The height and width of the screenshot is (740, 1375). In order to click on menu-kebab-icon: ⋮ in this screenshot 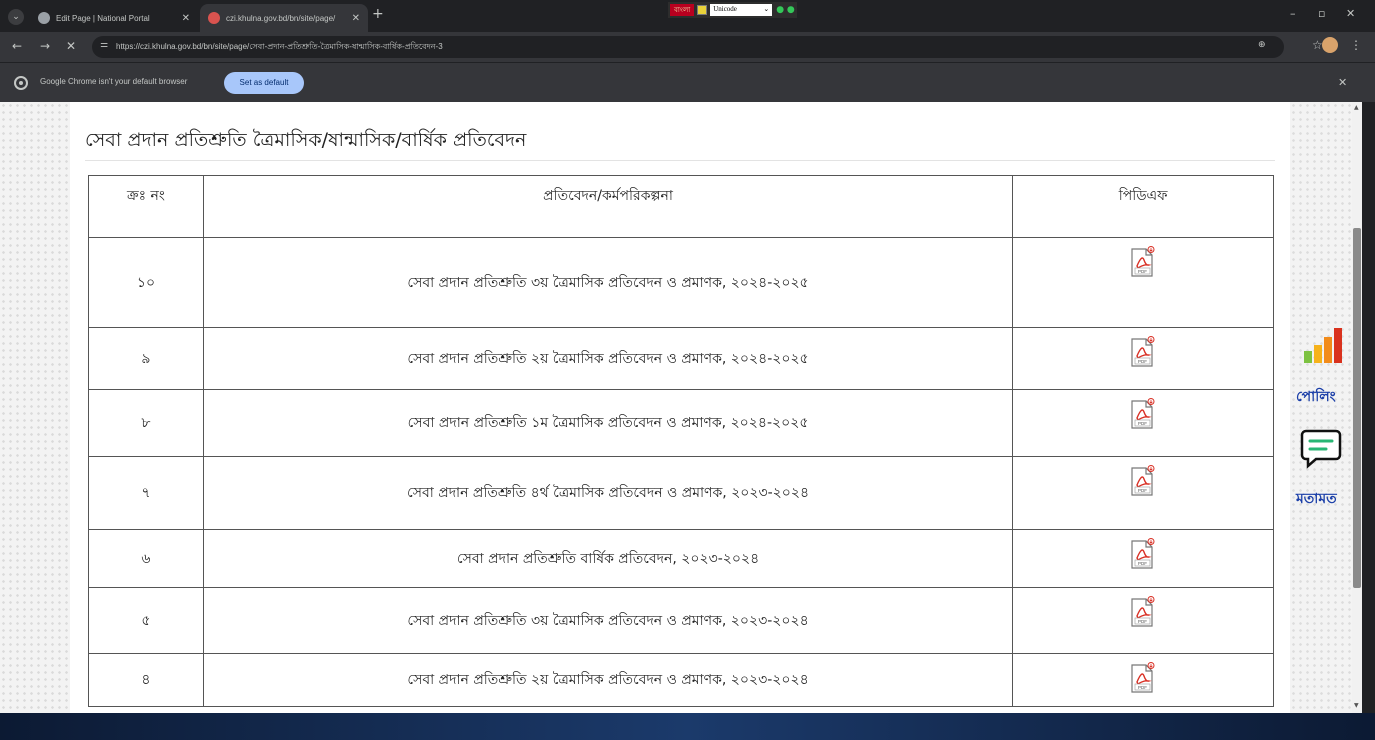, I will do `click(1356, 45)`.